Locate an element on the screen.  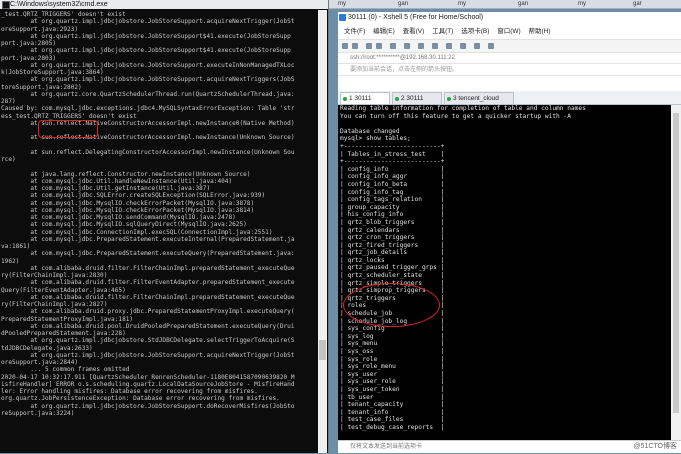
address-bar: ssh://root:**********@192.168.30.111:22 is located at coordinates (509, 58).